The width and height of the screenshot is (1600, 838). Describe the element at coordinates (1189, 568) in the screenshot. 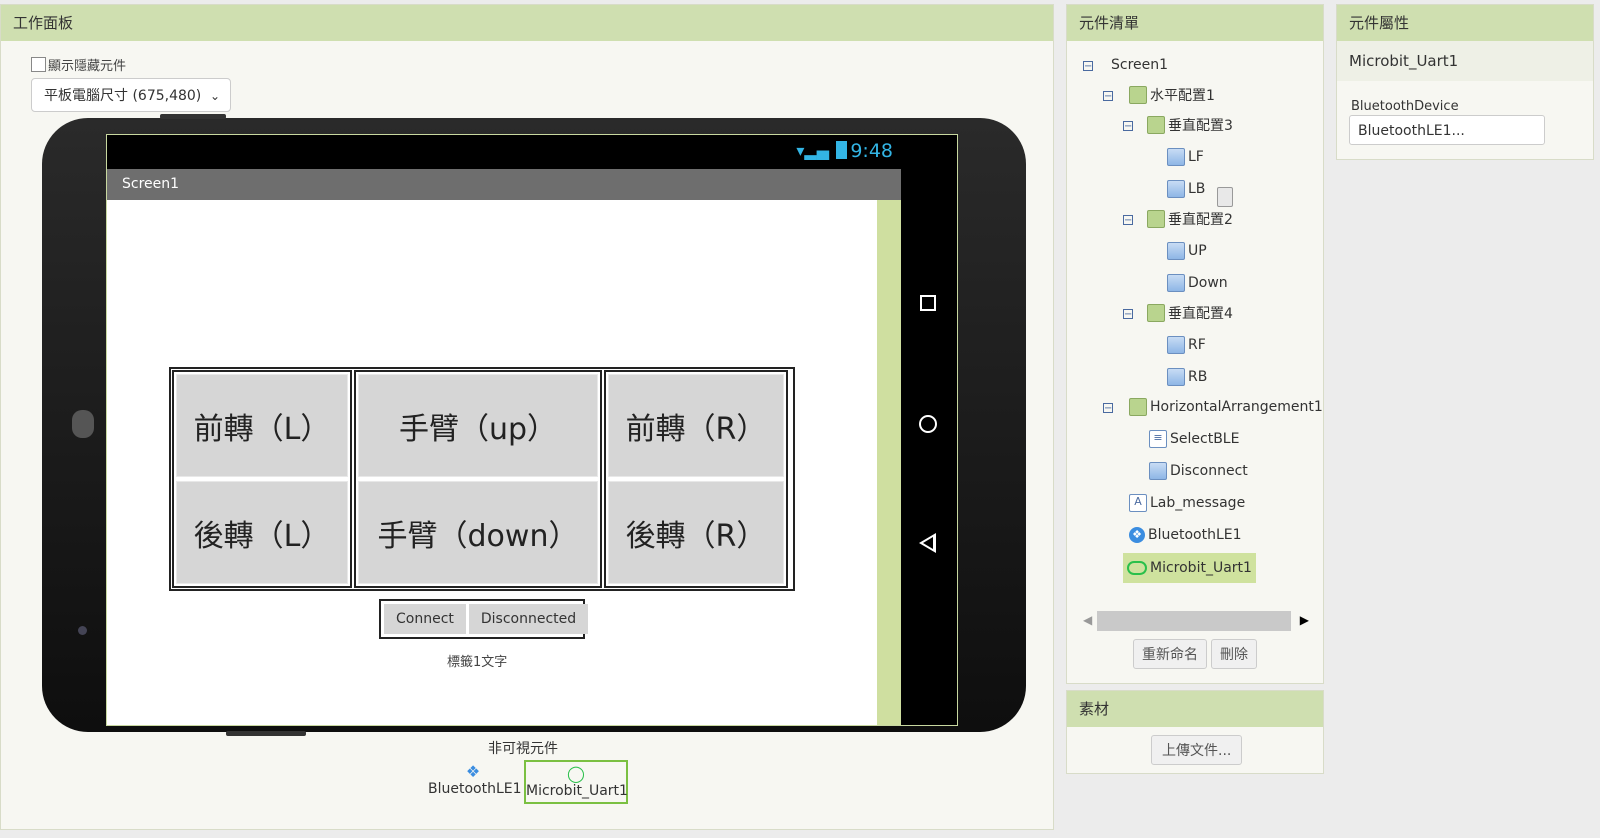

I see `tree-item-microbit: Microbit_Uart1` at that location.